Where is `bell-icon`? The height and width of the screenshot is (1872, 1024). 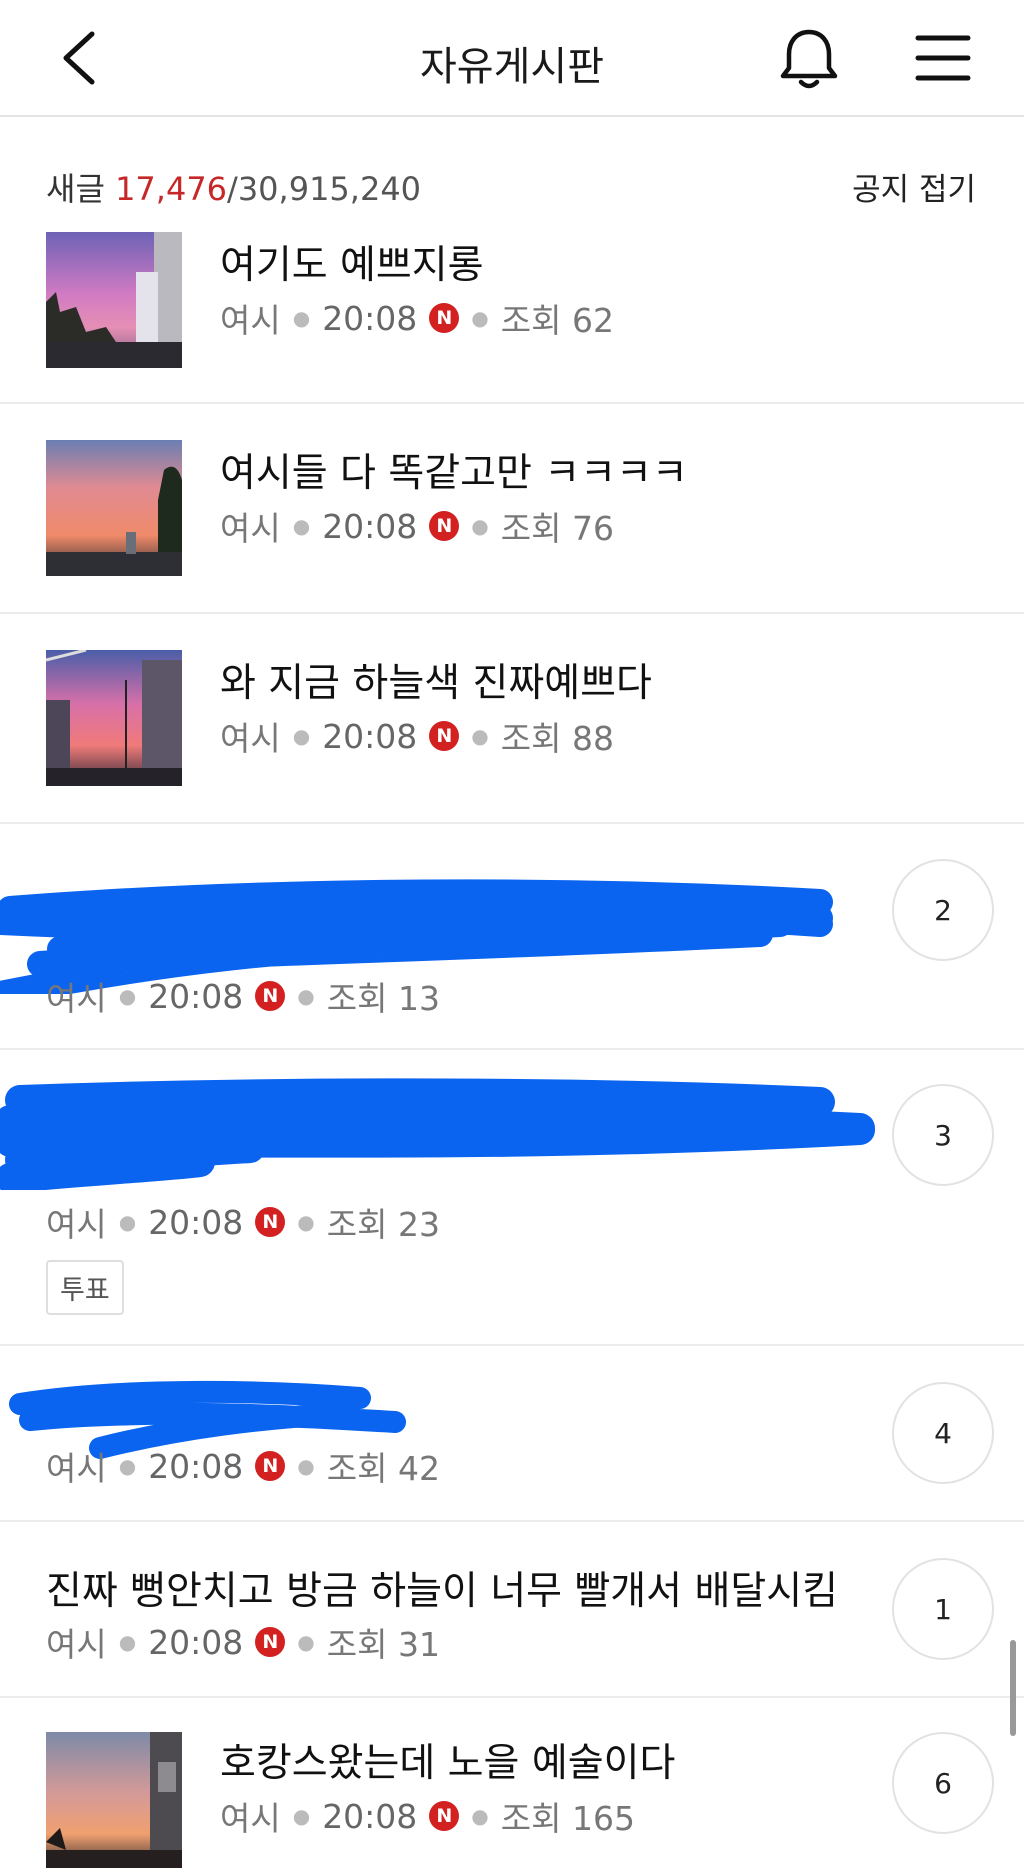 bell-icon is located at coordinates (809, 59).